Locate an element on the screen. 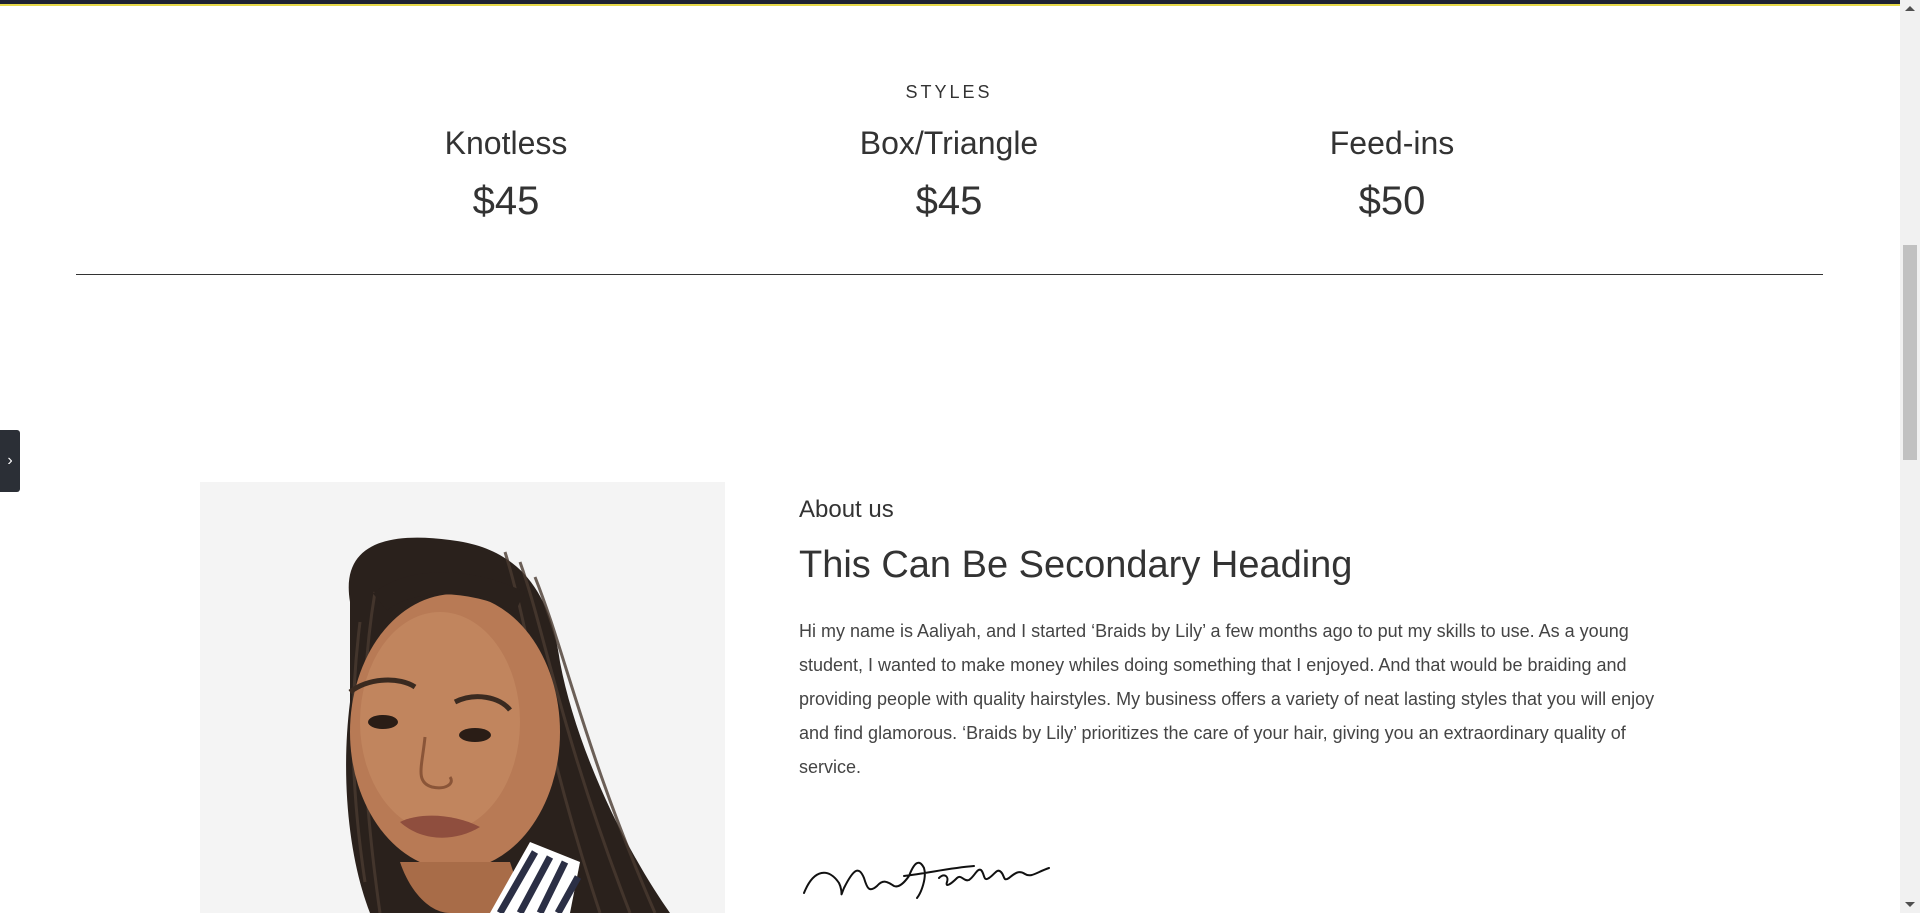  style-item-knotless: Knotless $45 is located at coordinates (506, 172).